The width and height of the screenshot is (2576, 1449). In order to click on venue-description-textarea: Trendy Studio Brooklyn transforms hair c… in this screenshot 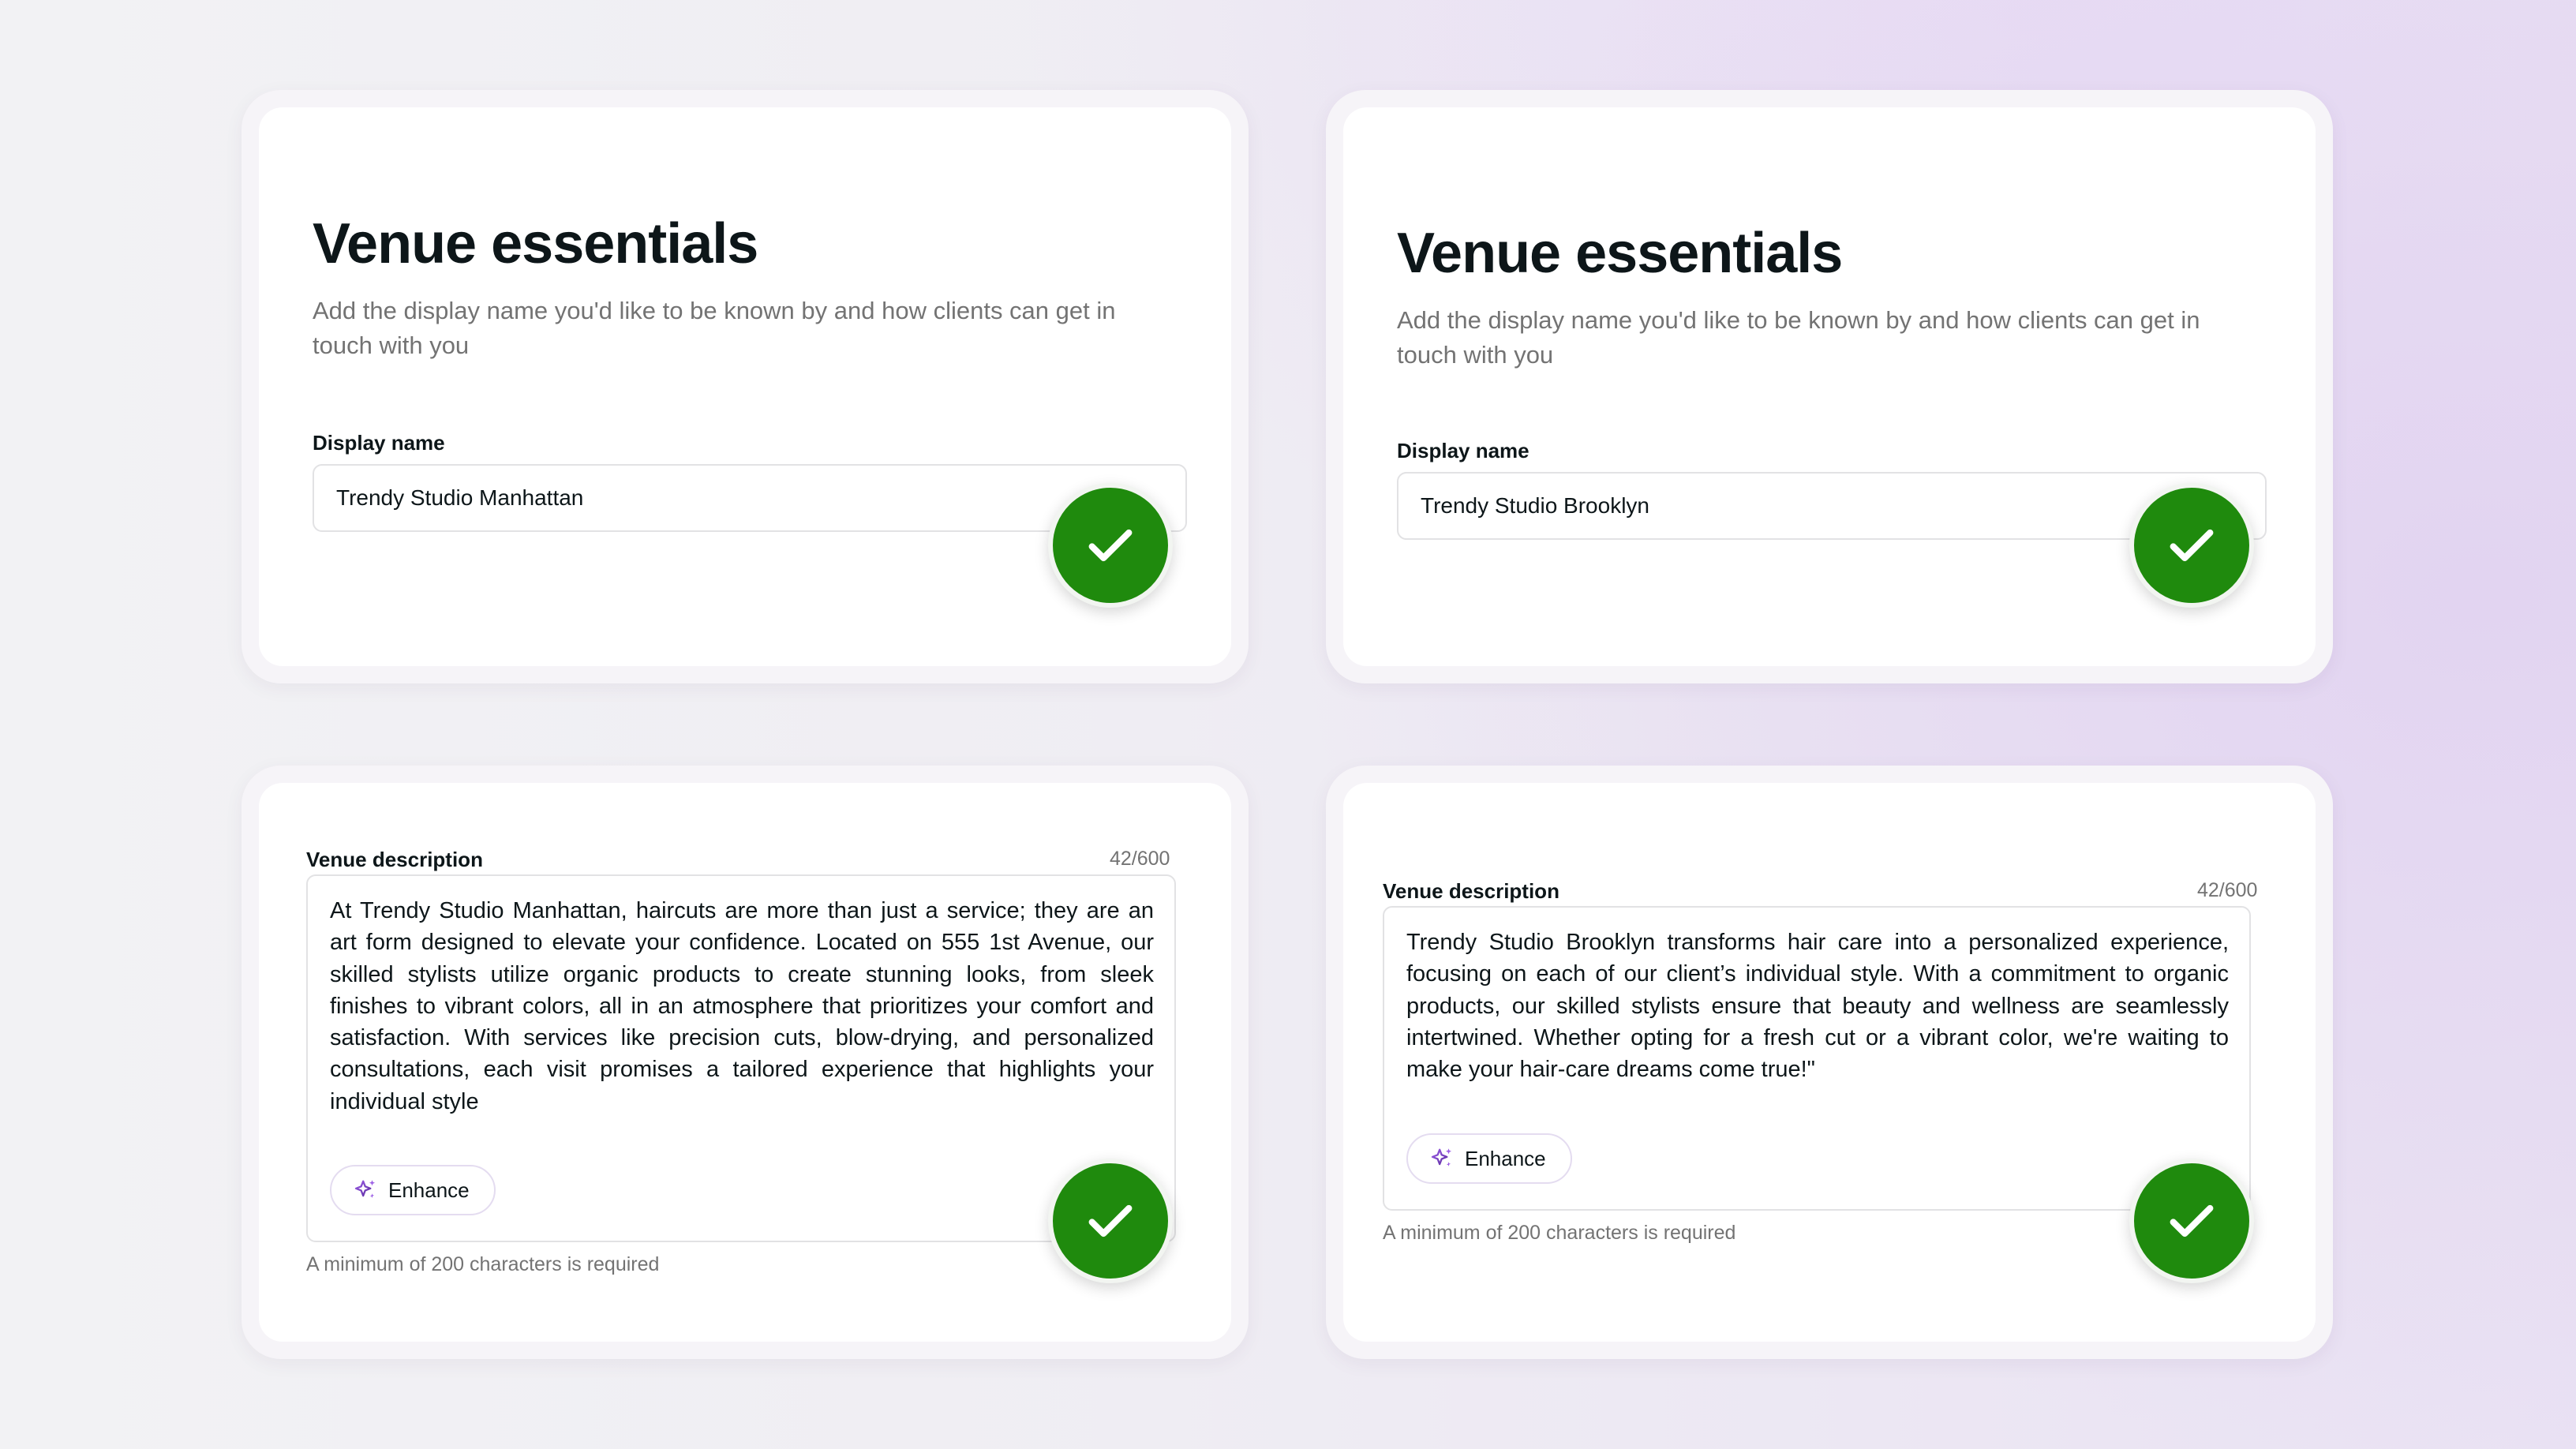, I will do `click(1817, 1058)`.